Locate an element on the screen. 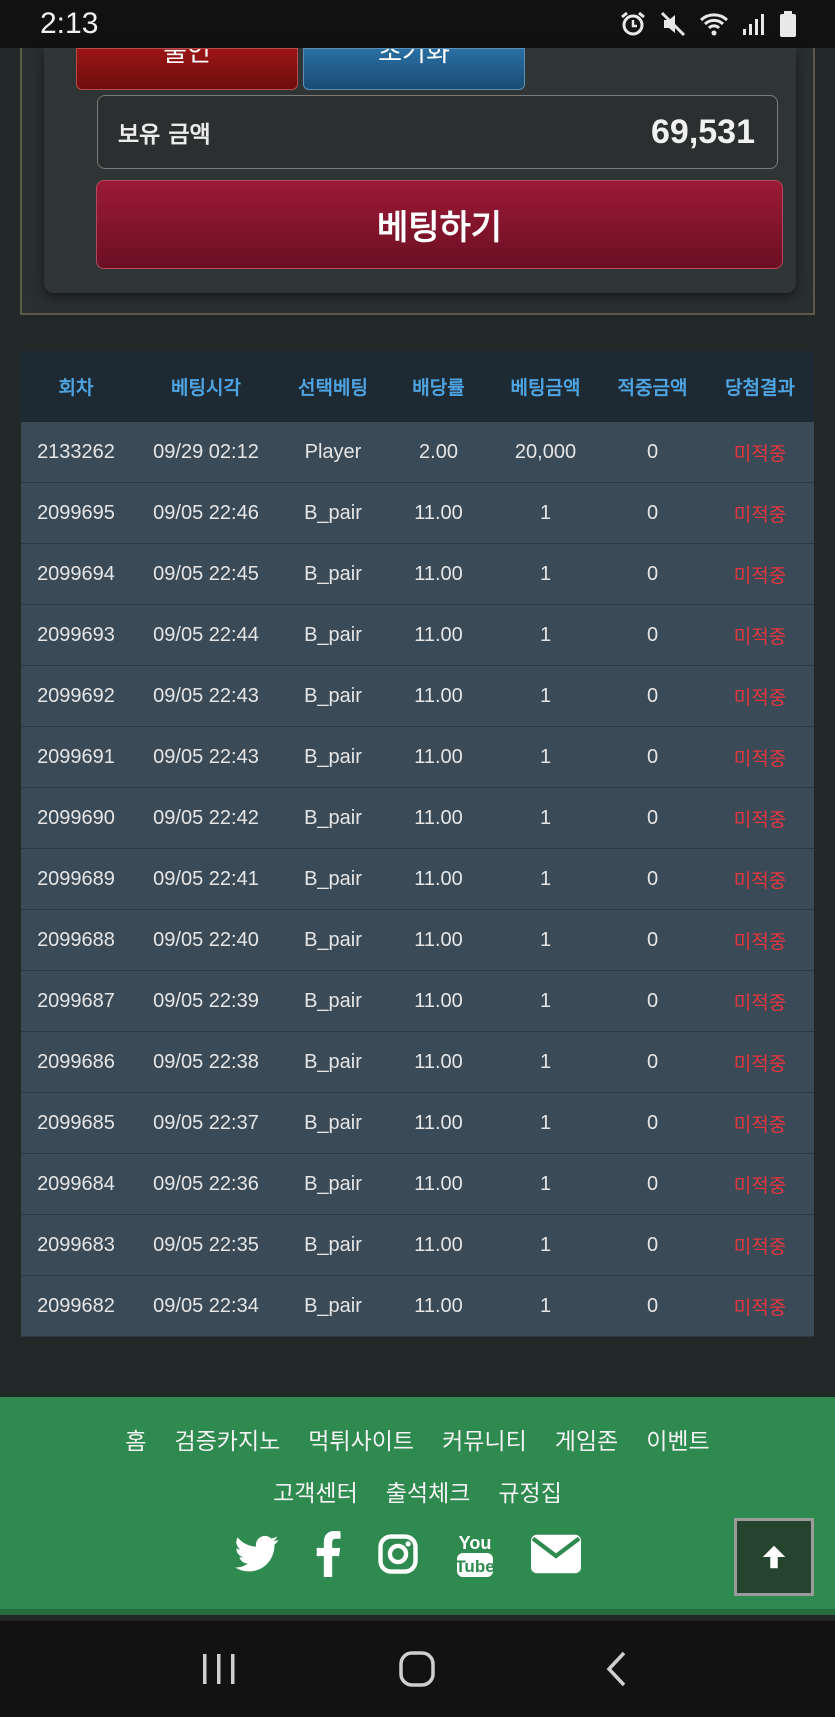  status-bar: 2:13 is located at coordinates (417, 24).